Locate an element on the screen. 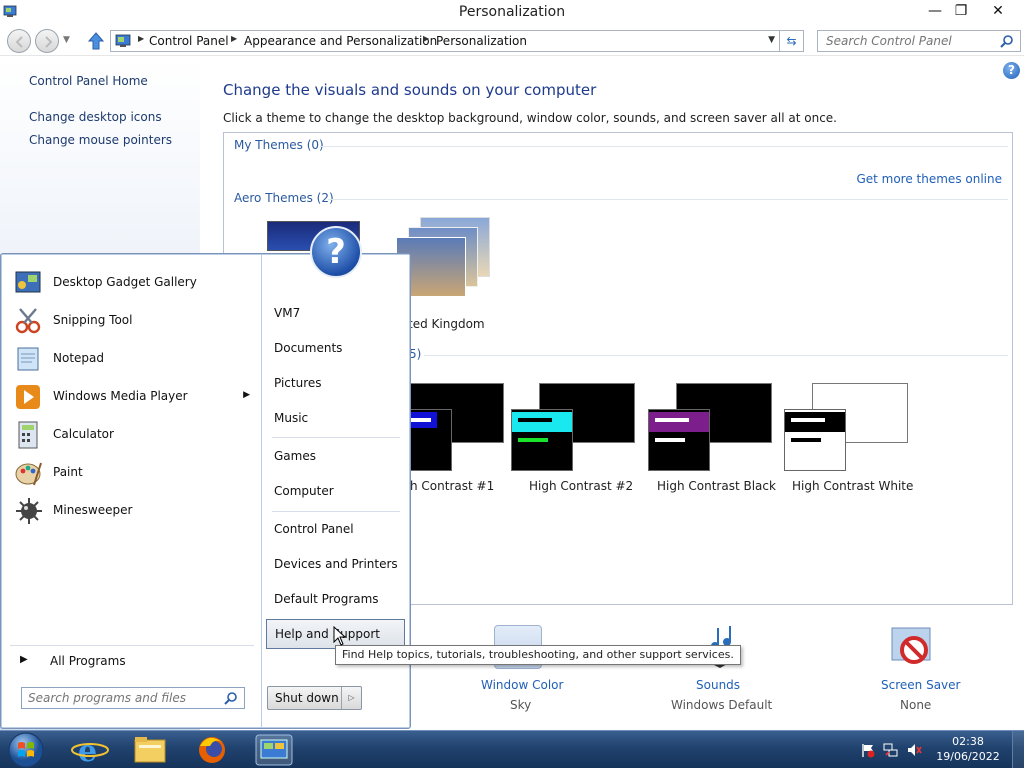 This screenshot has height=768, width=1024. get-more-themes-link: Get more themes online is located at coordinates (929, 179).